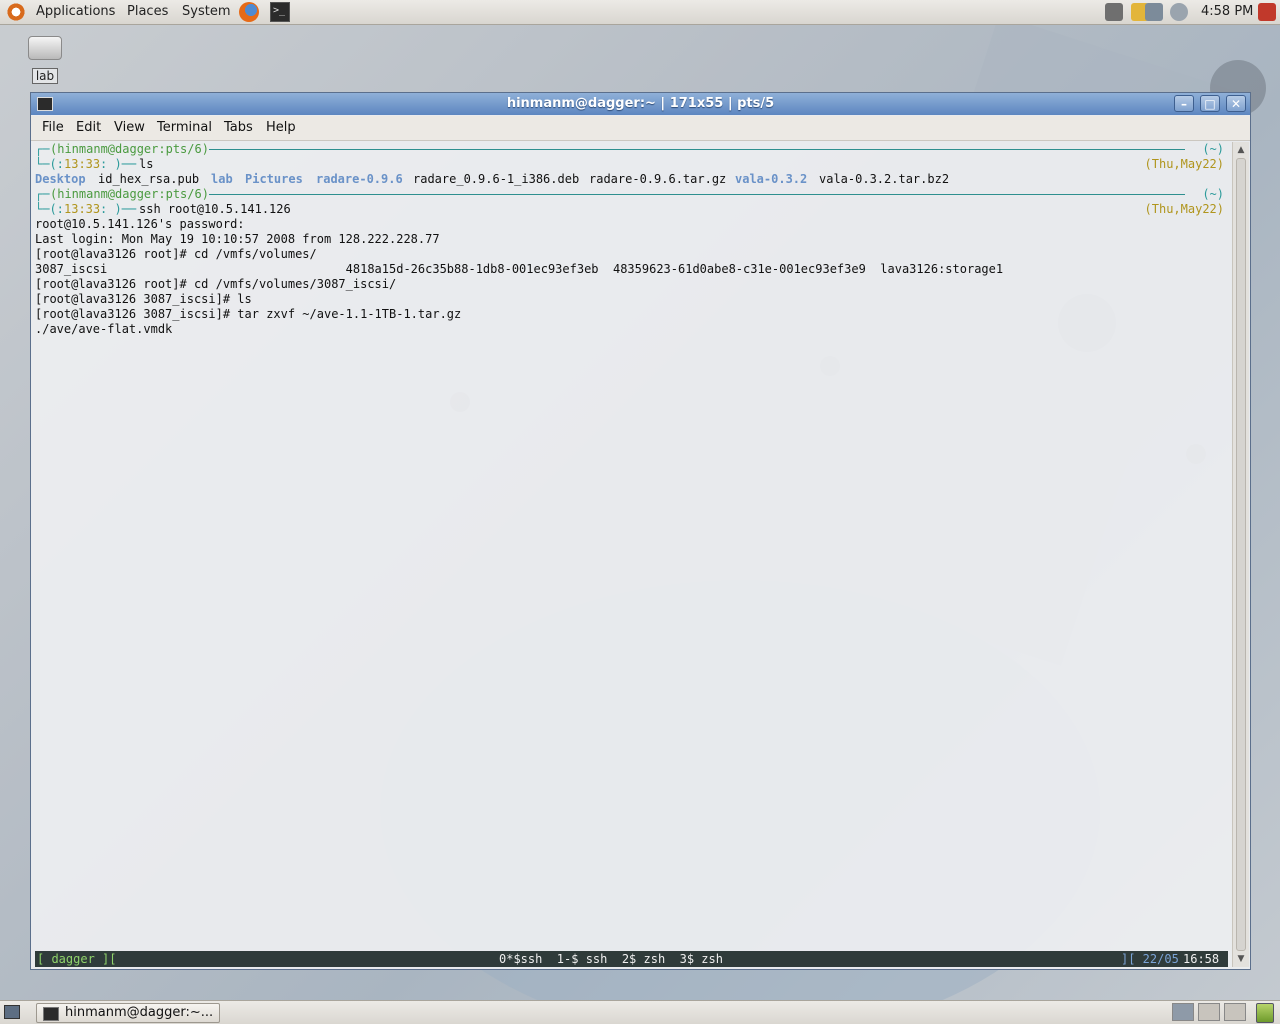 The height and width of the screenshot is (1024, 1280). What do you see at coordinates (184, 128) in the screenshot?
I see `menu-terminal: Terminal` at bounding box center [184, 128].